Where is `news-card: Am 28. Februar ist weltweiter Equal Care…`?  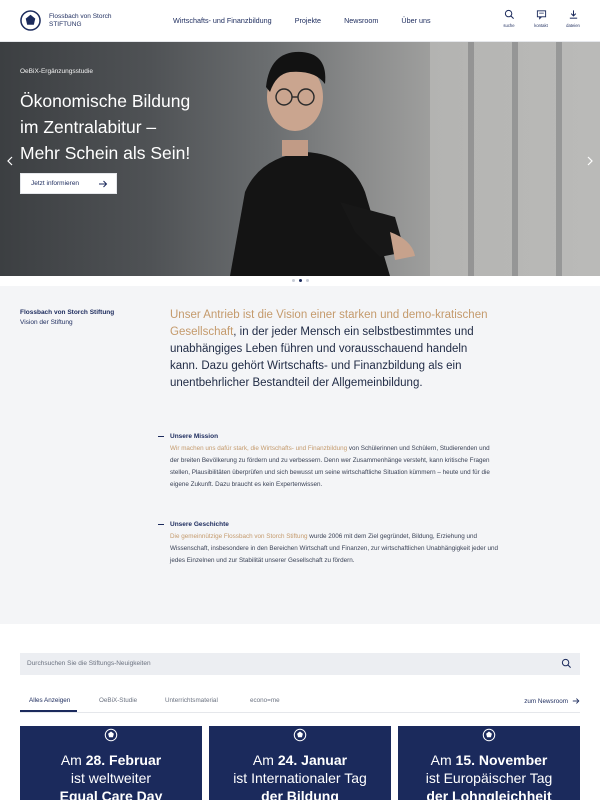 news-card: Am 28. Februar ist weltweiter Equal Care… is located at coordinates (111, 763).